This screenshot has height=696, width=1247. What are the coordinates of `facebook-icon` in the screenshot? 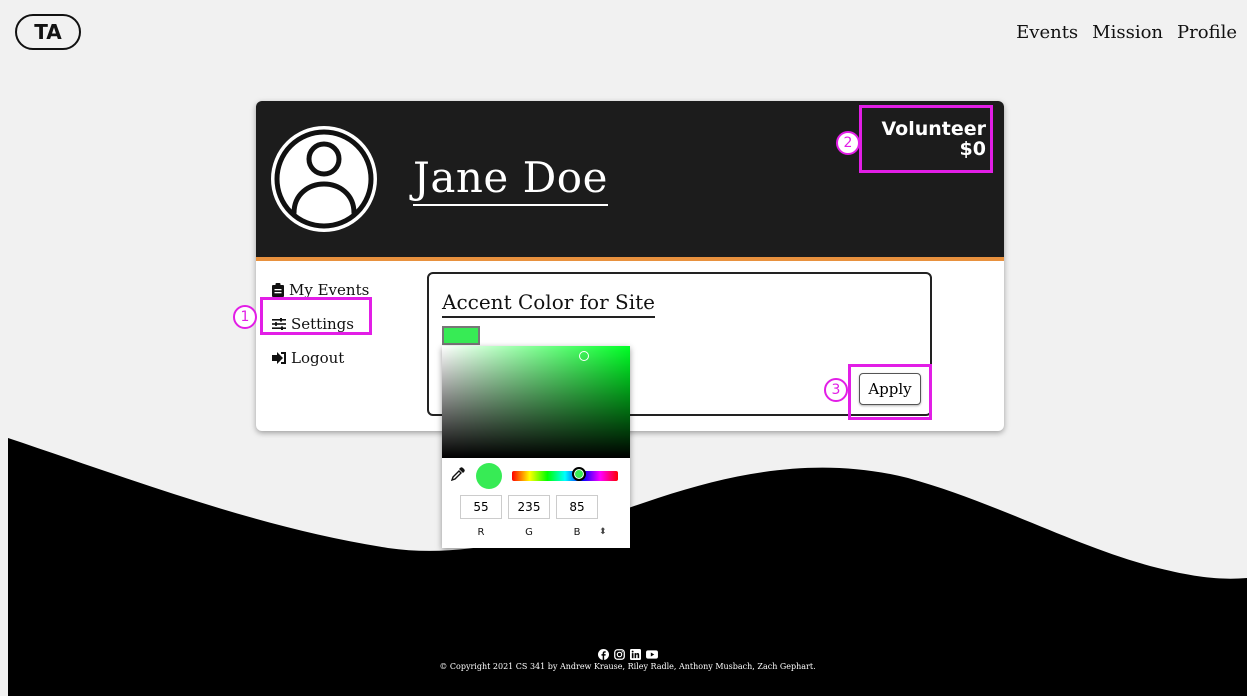 It's located at (604, 654).